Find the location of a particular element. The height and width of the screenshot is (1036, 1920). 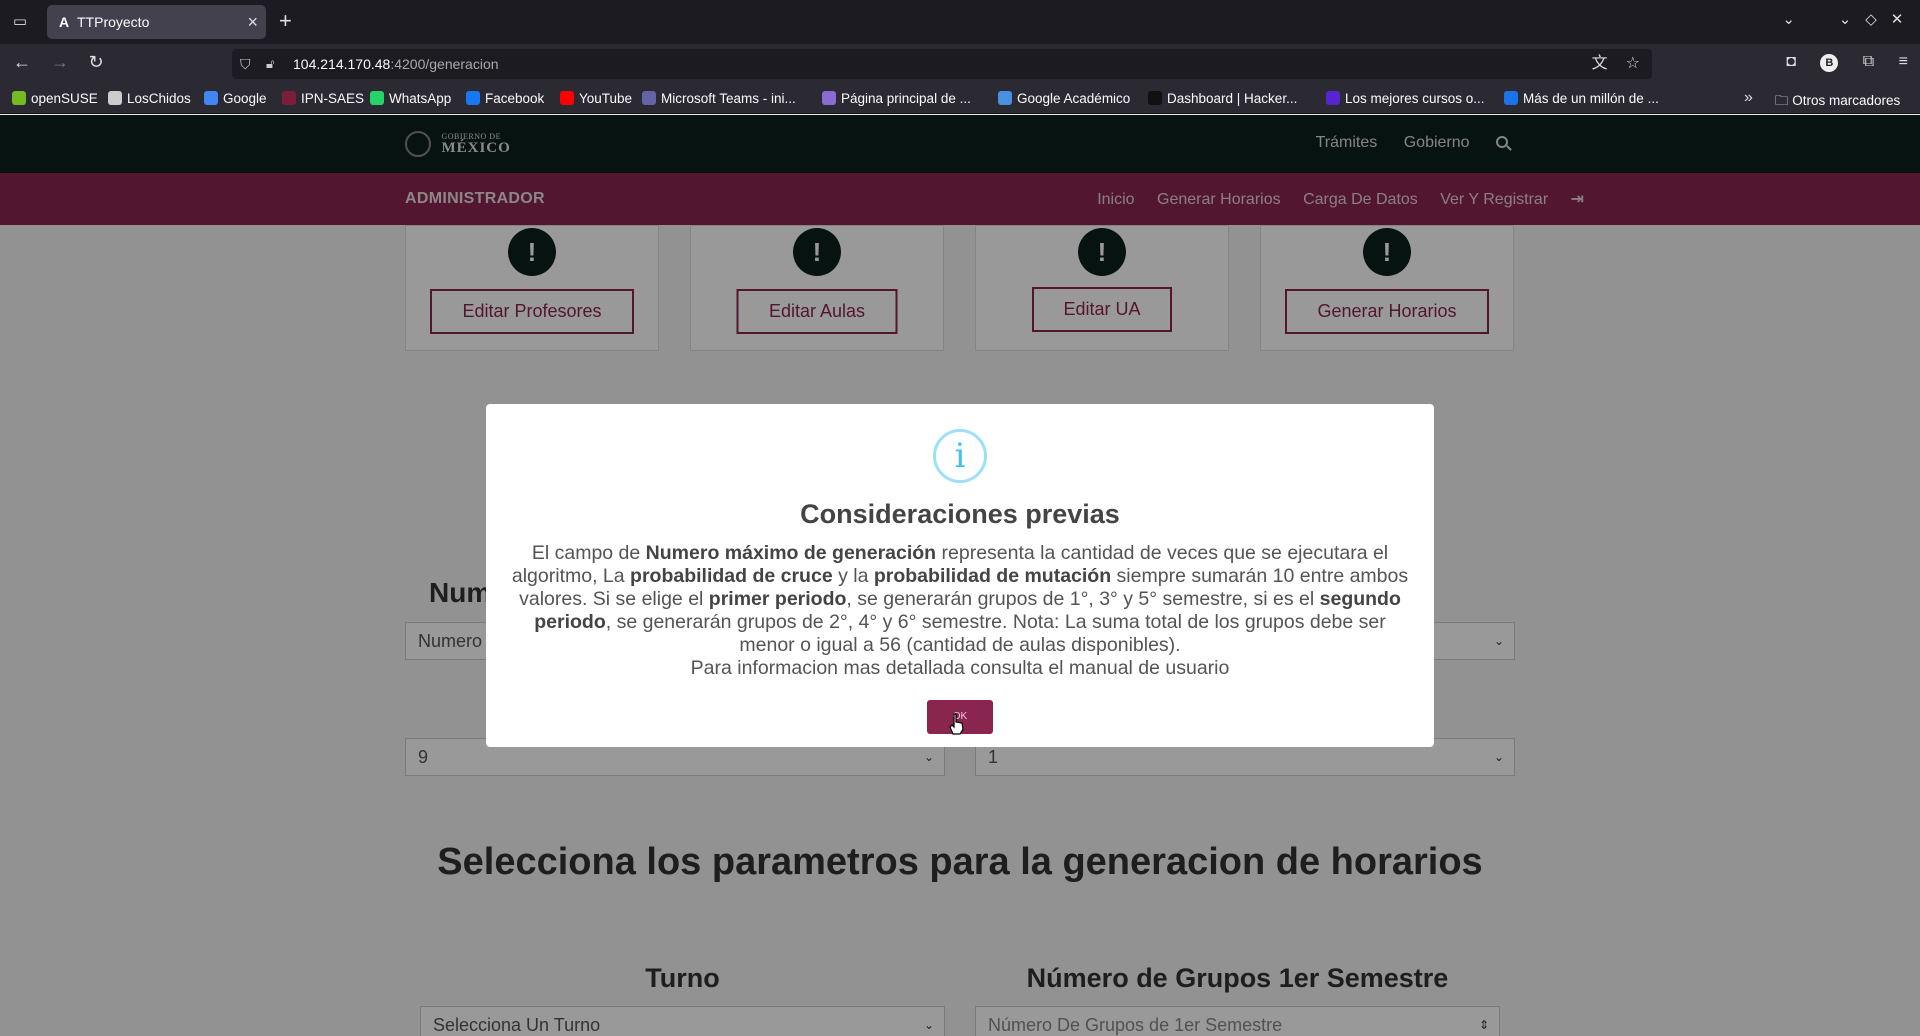

reload-icon: ↻ is located at coordinates (96, 62).